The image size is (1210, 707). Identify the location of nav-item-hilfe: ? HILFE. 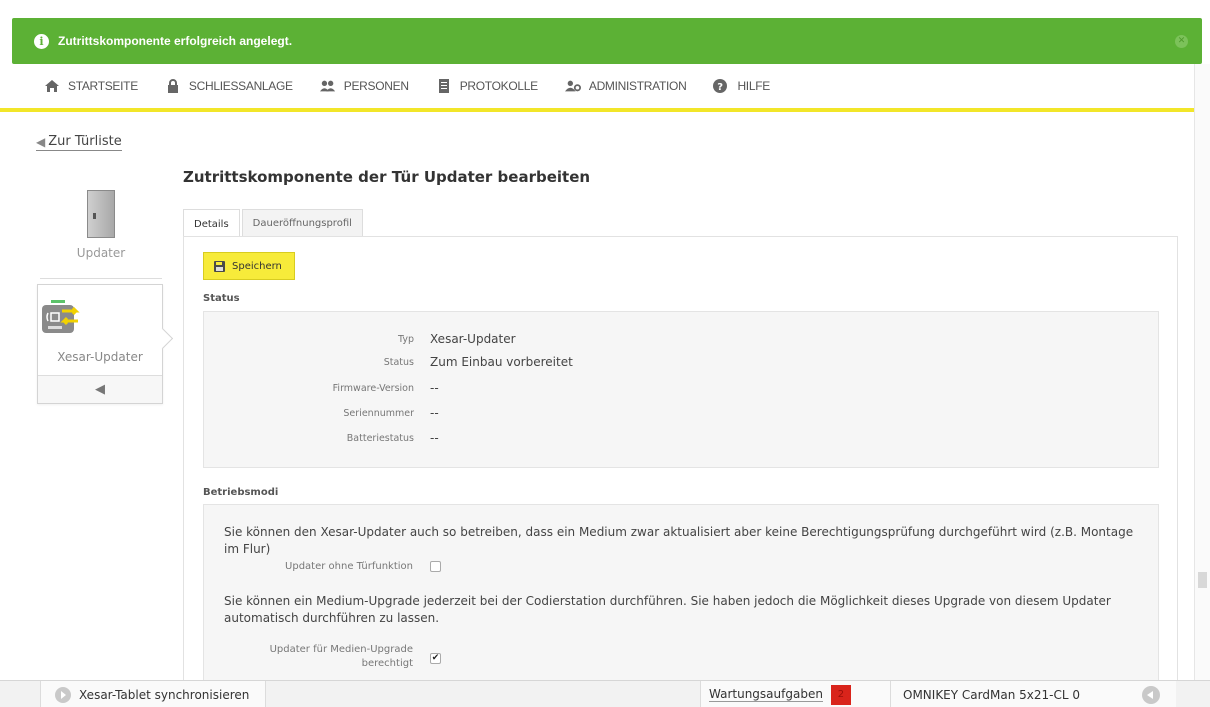
(741, 86).